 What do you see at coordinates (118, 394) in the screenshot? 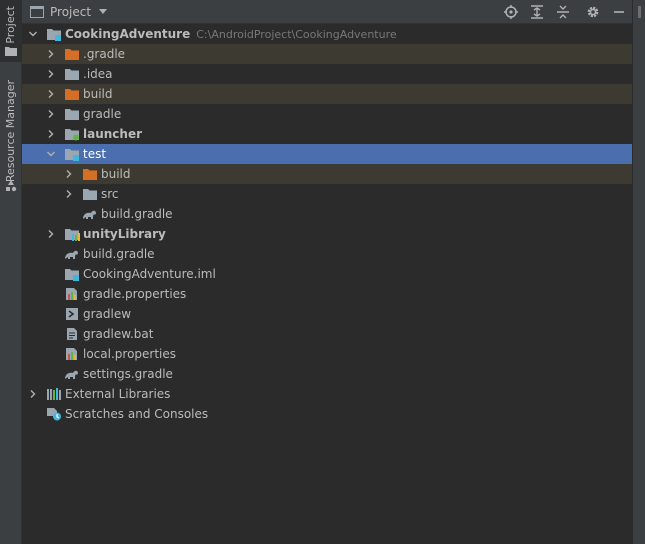
I see `tree-item-name: External Libraries` at bounding box center [118, 394].